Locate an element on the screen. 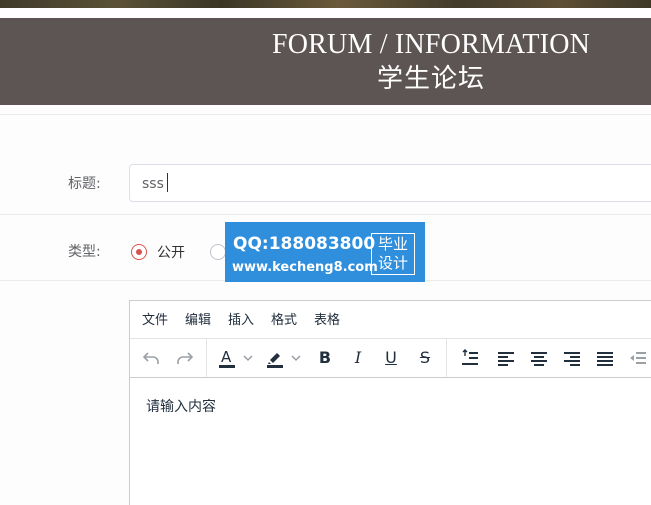 The image size is (651, 505). watermark-tag-line2: 设计 is located at coordinates (392, 263).